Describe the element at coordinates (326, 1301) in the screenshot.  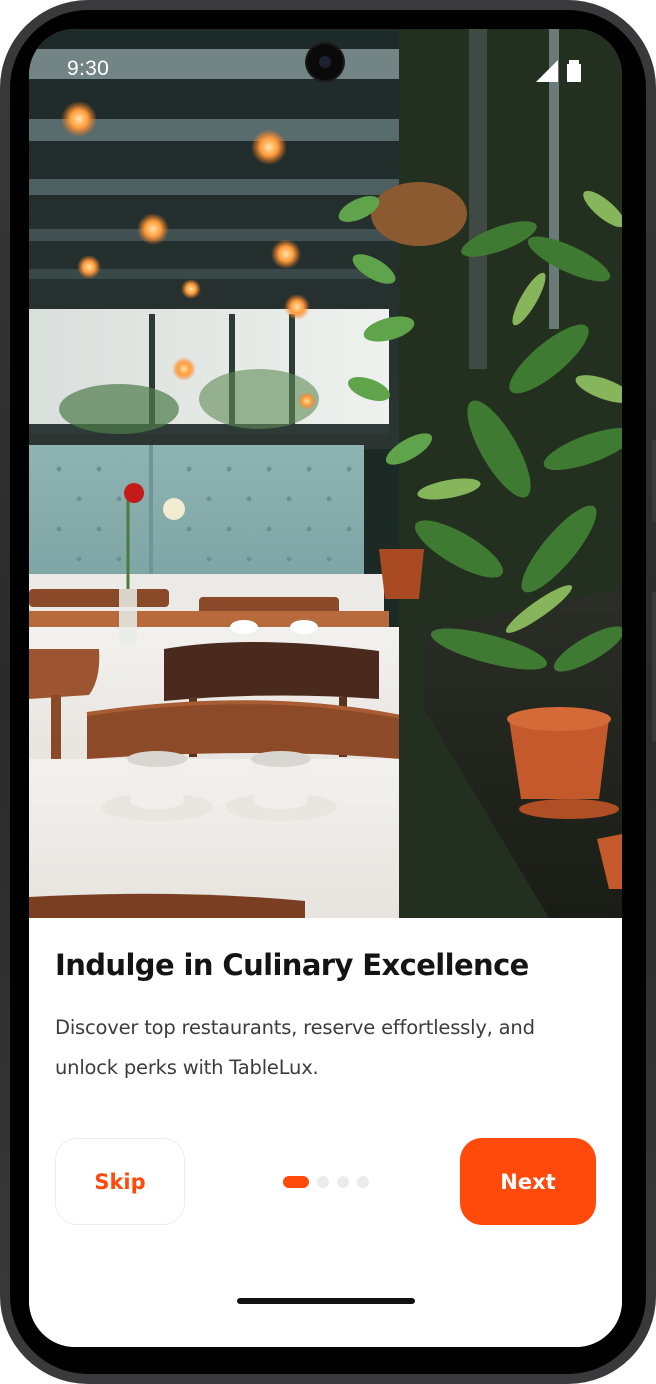
I see `home-indicator` at that location.